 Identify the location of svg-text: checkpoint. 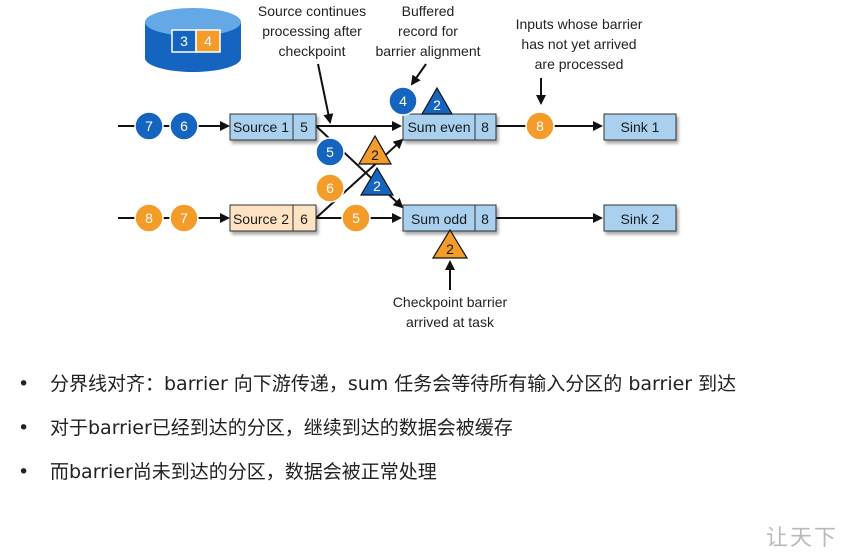
(312, 51).